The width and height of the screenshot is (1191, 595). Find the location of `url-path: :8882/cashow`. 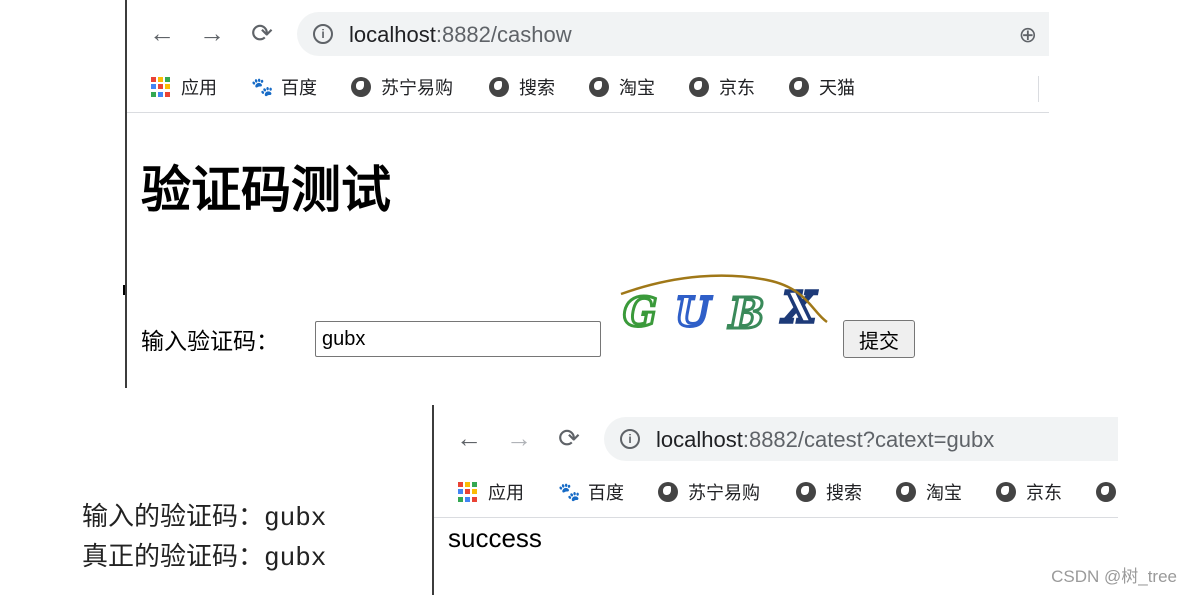

url-path: :8882/cashow is located at coordinates (503, 34).